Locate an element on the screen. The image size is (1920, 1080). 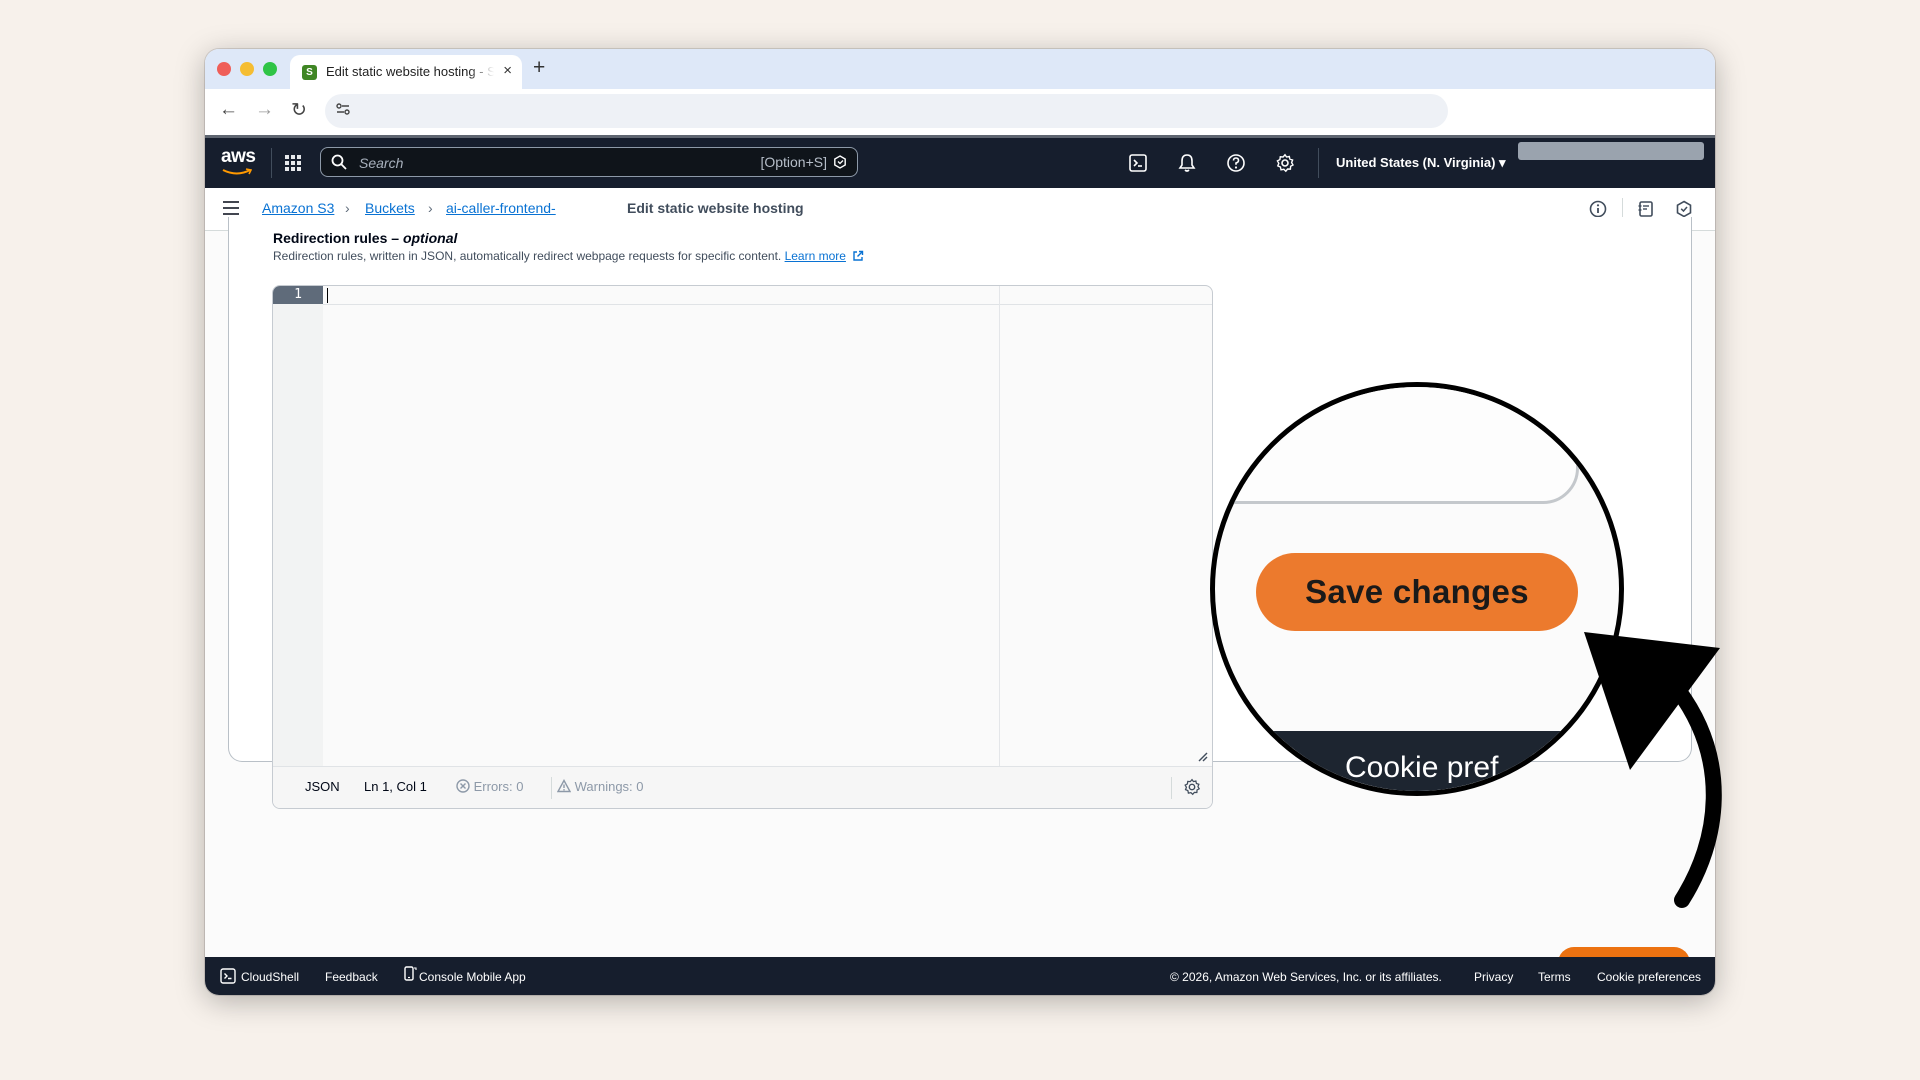
zoomed-save-changes-button: Save changes is located at coordinates (1417, 592).